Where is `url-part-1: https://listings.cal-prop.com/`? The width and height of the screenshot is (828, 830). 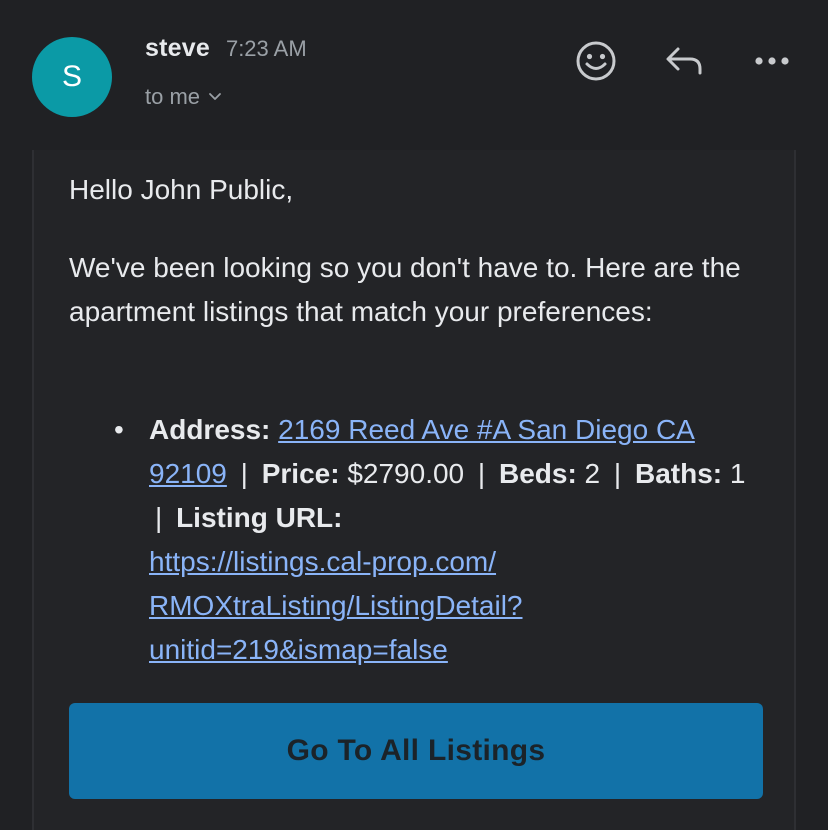 url-part-1: https://listings.cal-prop.com/ is located at coordinates (323, 561).